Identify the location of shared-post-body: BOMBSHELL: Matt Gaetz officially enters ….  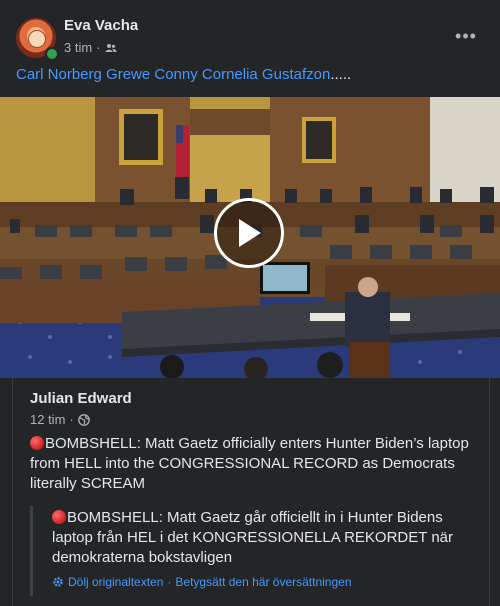
(249, 463).